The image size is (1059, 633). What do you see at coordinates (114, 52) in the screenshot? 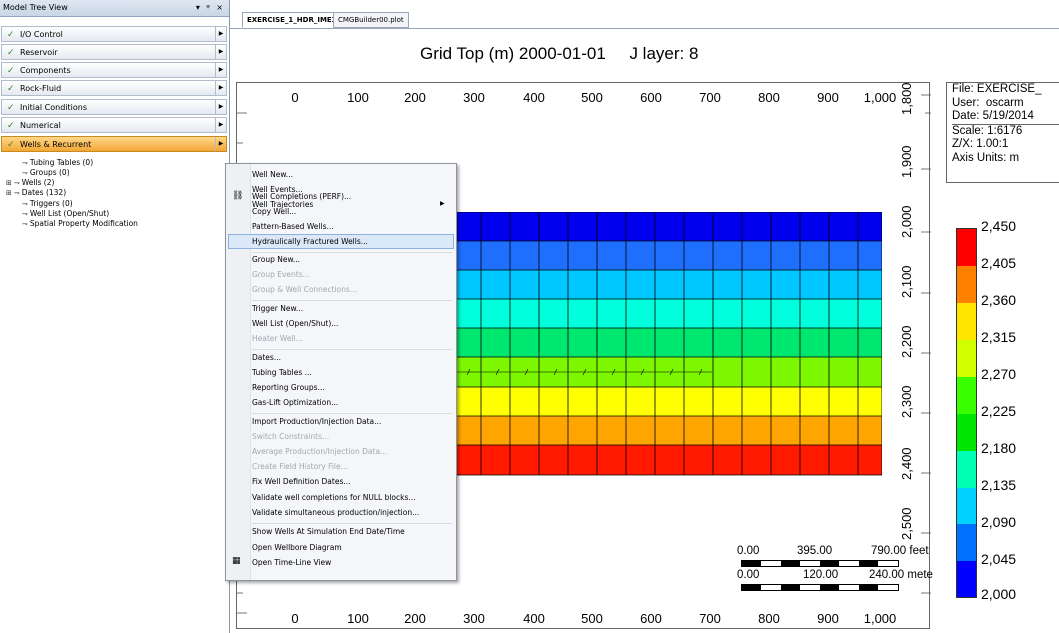
I see `category-reservoir: ✓ Reservoir ▶` at bounding box center [114, 52].